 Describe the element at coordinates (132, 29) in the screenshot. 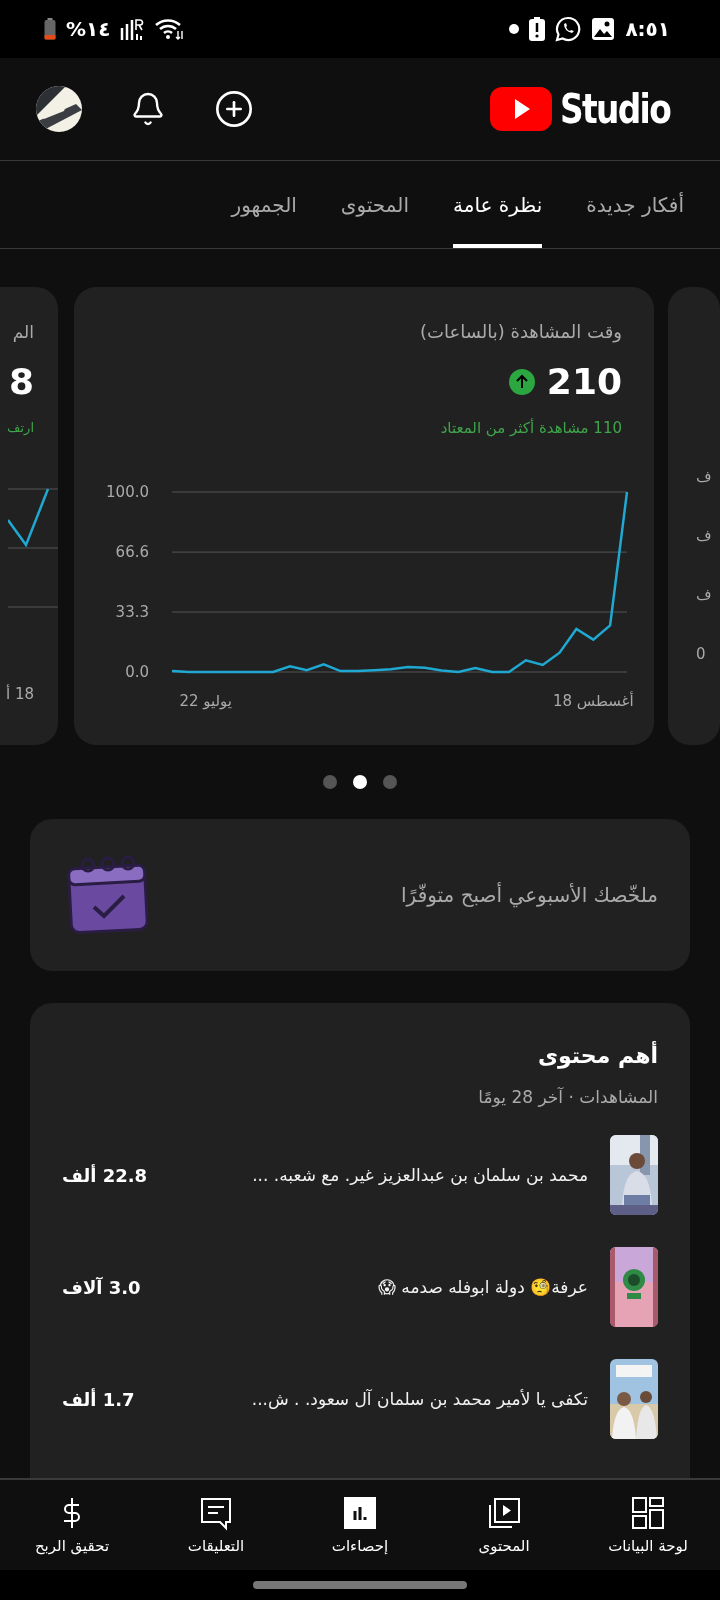

I see `signal-icon` at that location.